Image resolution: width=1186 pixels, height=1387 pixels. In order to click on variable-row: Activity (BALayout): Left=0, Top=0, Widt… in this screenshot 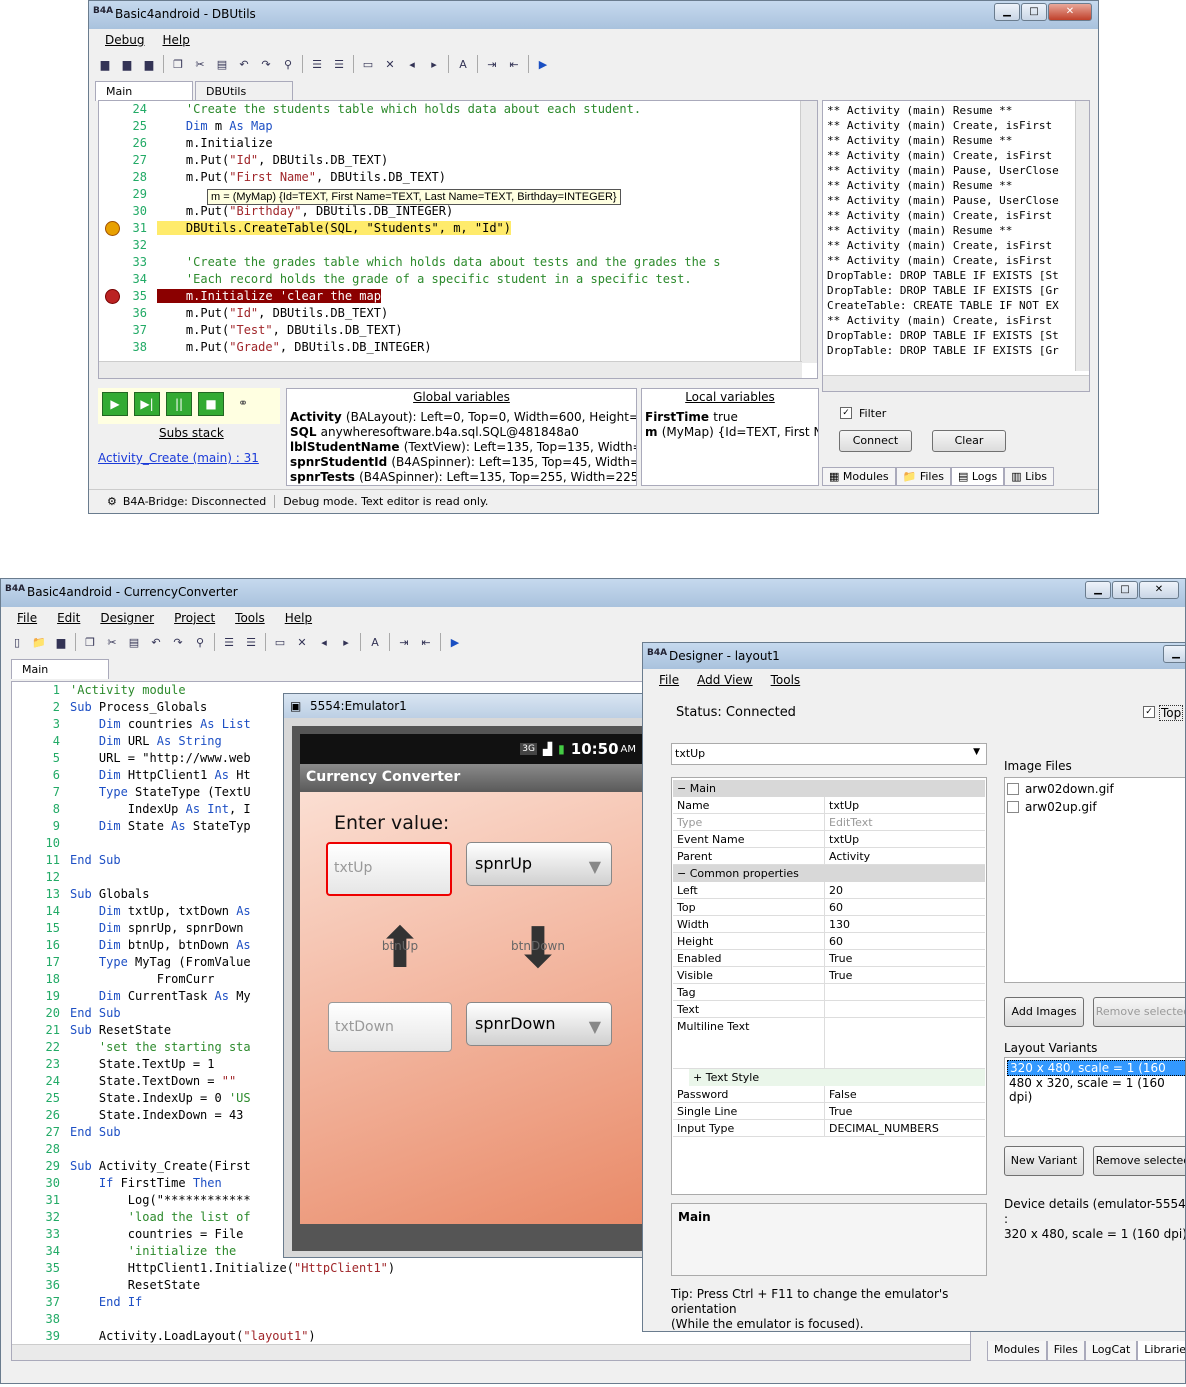, I will do `click(463, 417)`.